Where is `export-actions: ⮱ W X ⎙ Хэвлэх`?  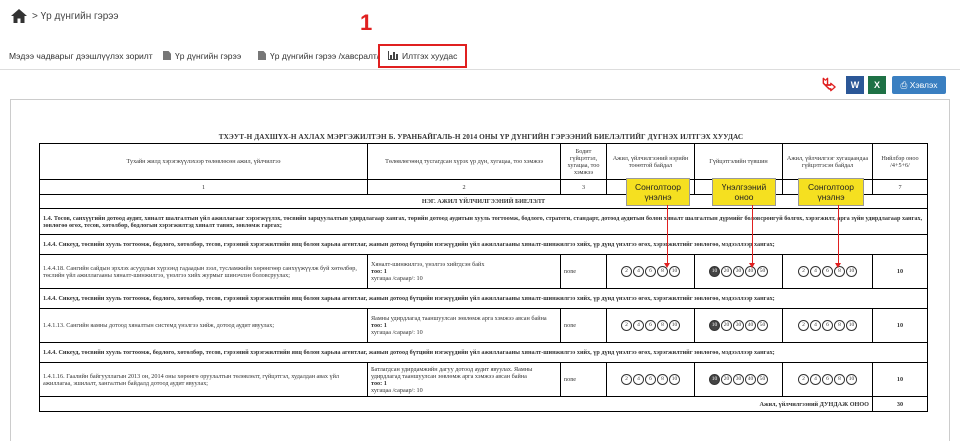
export-actions: ⮱ W X ⎙ Хэвлэх is located at coordinates (884, 85).